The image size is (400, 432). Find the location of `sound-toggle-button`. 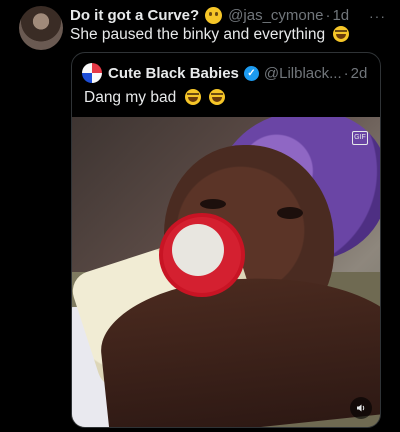

sound-toggle-button is located at coordinates (361, 408).